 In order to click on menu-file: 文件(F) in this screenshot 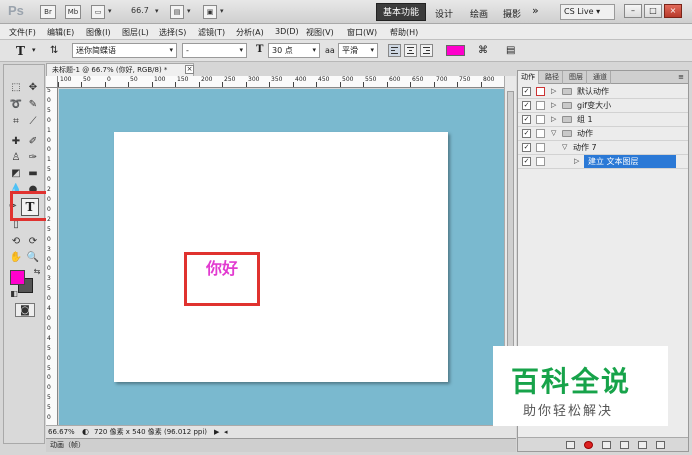, I will do `click(22, 32)`.